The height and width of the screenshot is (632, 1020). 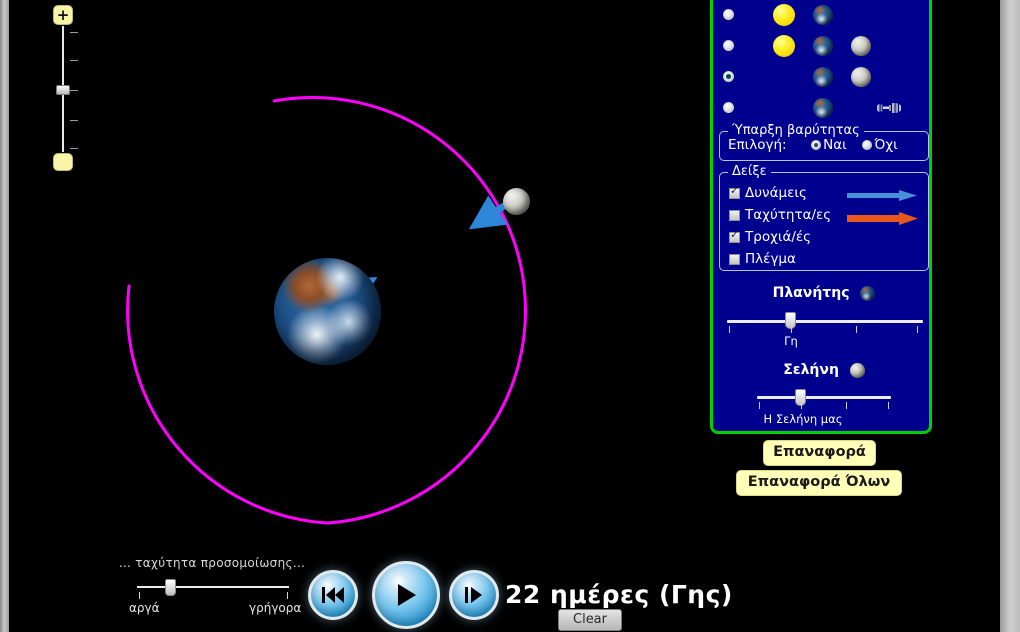 I want to click on velocities-label: Ταχύτητα/ες, so click(x=788, y=215).